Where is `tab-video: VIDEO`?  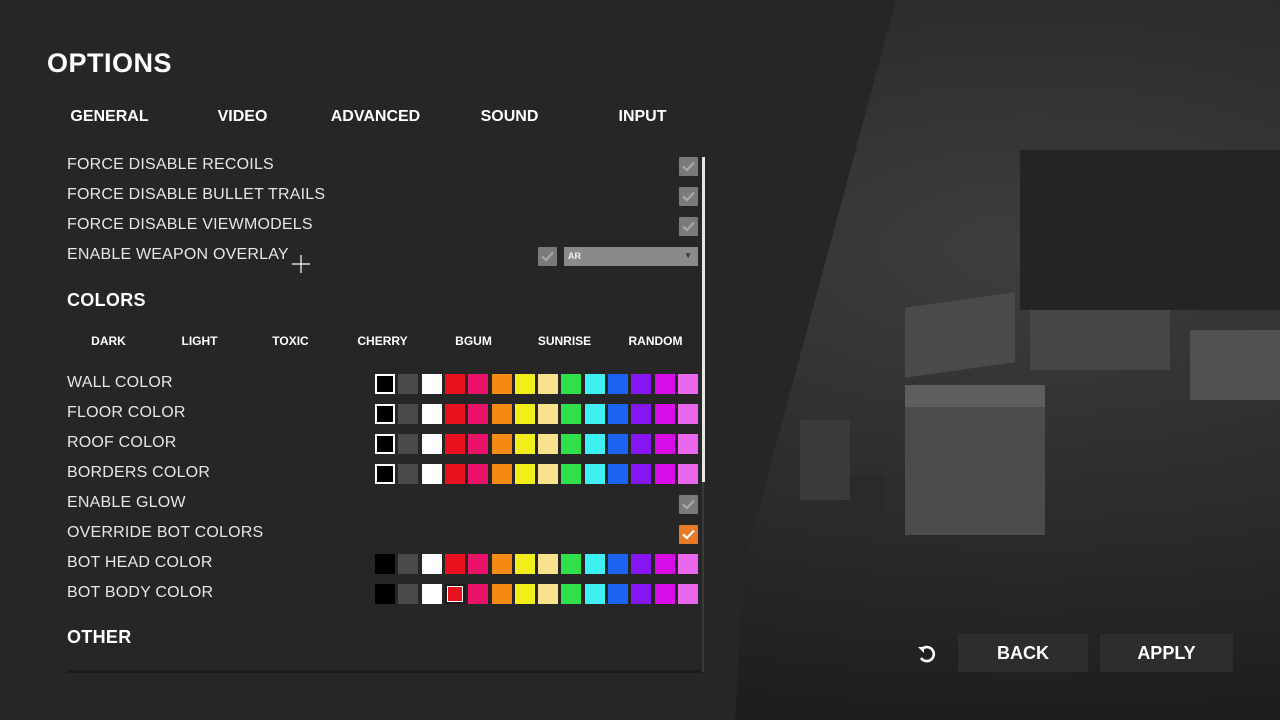 tab-video: VIDEO is located at coordinates (242, 117).